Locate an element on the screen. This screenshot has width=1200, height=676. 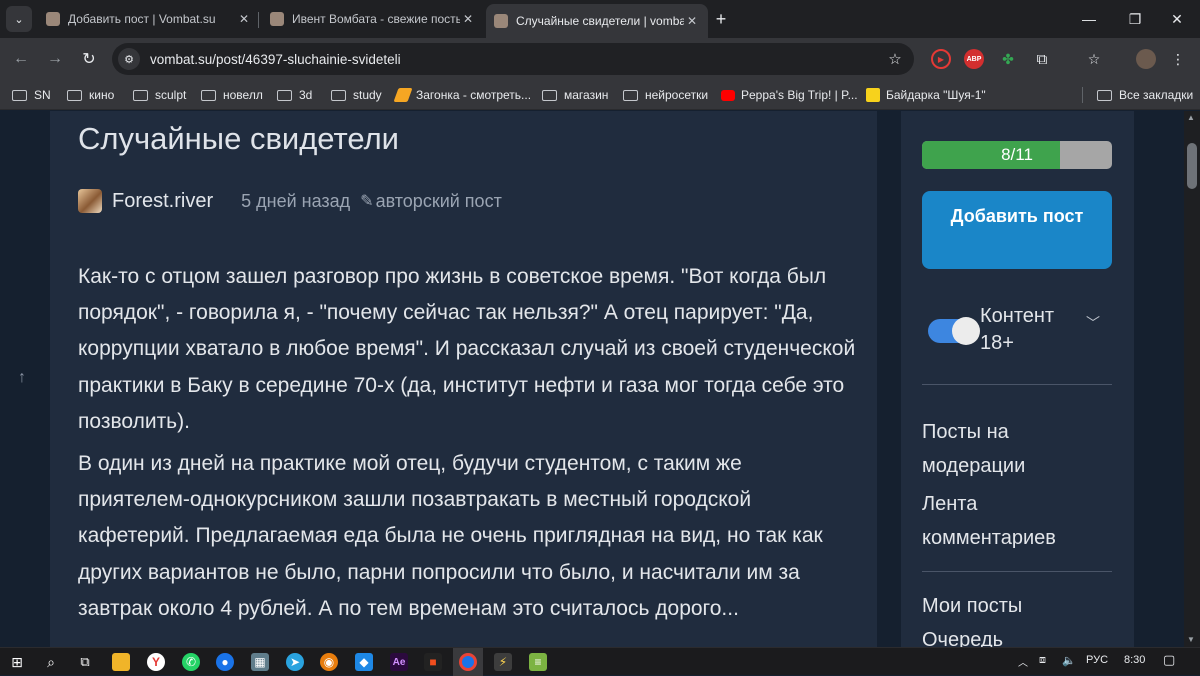
record-extension-icon: ▶ is located at coordinates (941, 59).